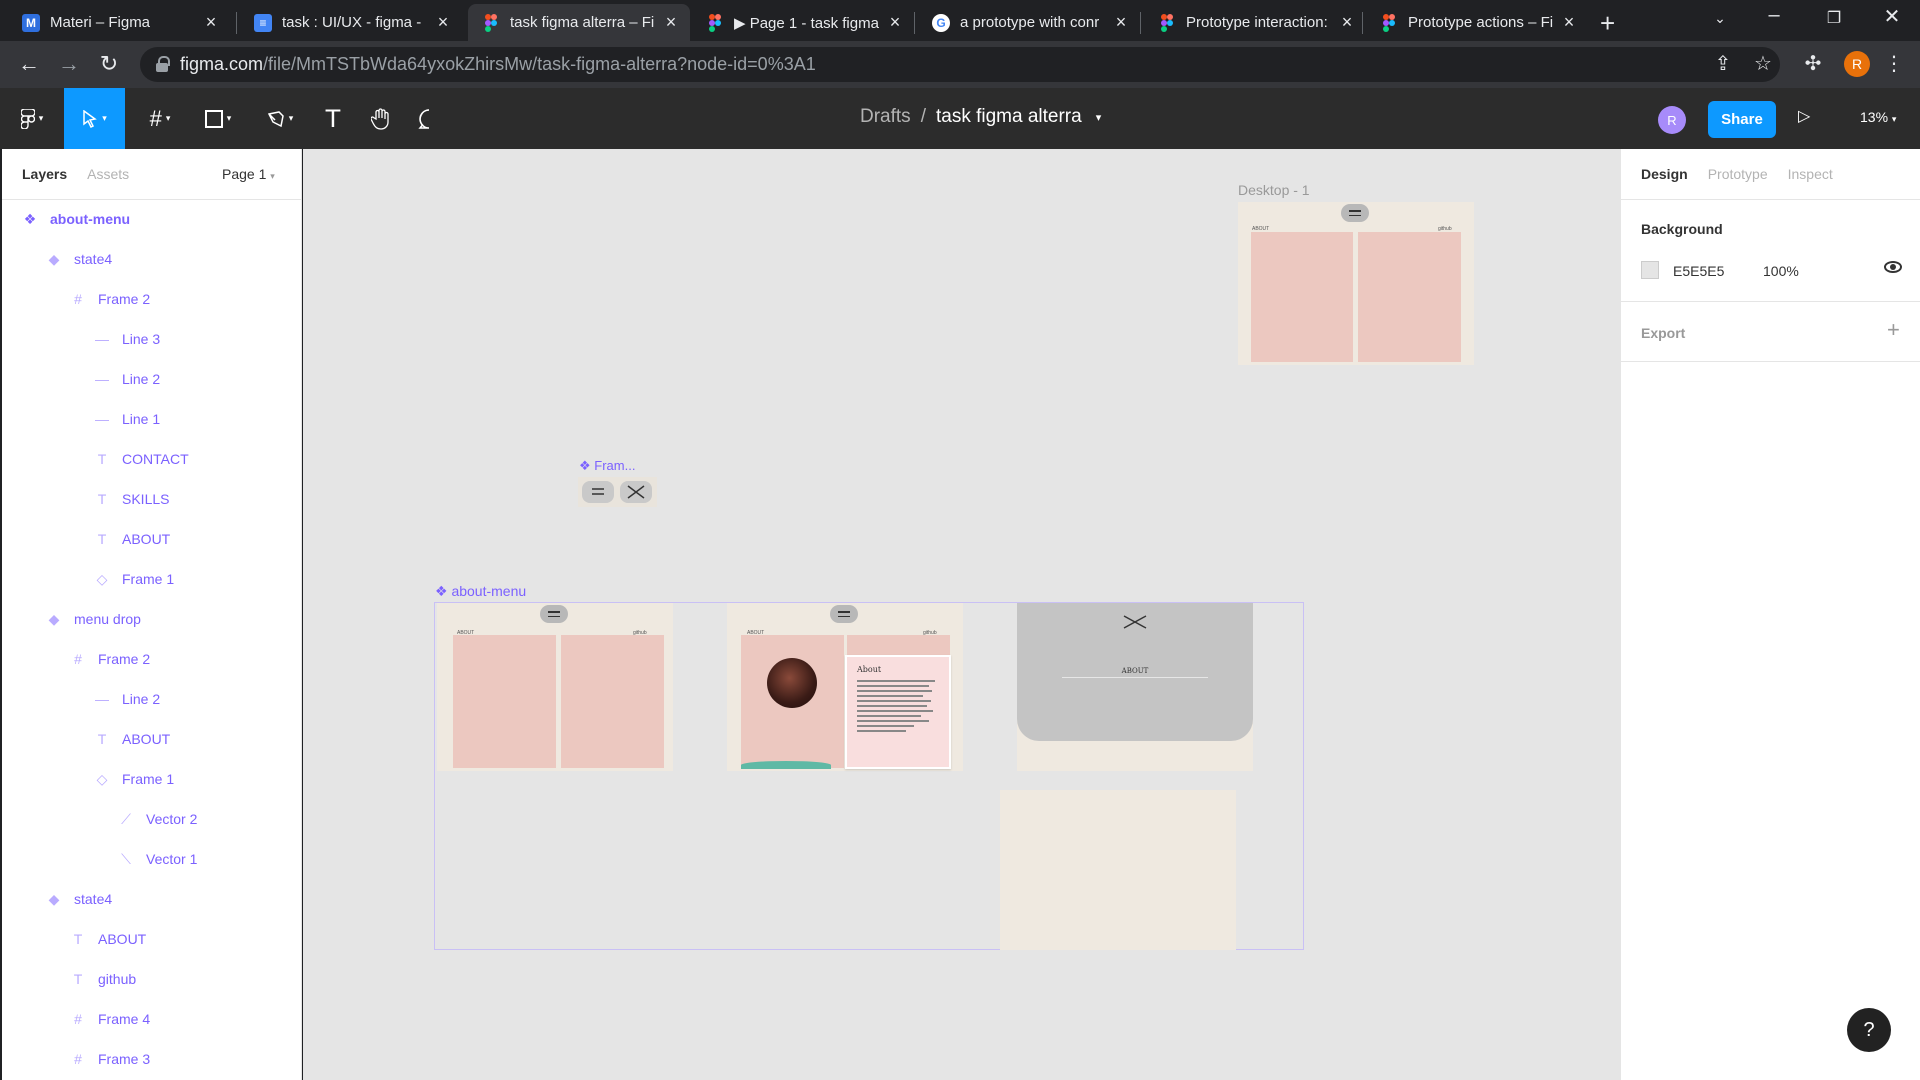 The width and height of the screenshot is (1920, 1080). I want to click on share-page-icon: ⇪, so click(1723, 63).